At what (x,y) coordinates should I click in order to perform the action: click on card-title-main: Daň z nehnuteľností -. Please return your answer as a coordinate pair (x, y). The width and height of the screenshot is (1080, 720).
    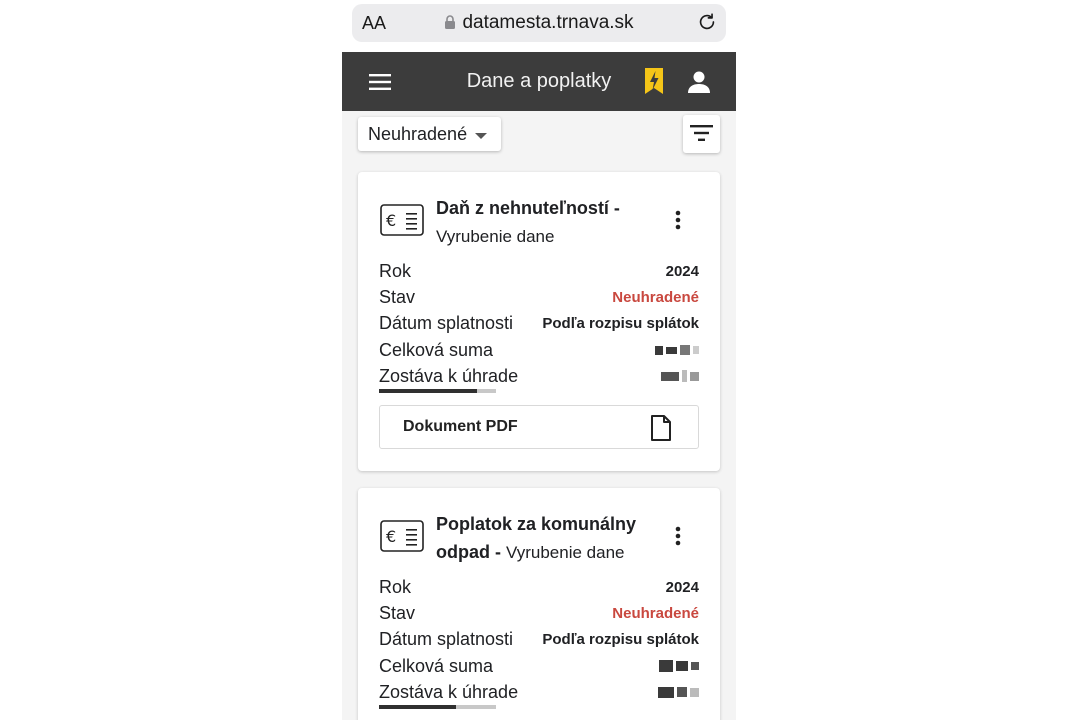
    Looking at the image, I should click on (528, 208).